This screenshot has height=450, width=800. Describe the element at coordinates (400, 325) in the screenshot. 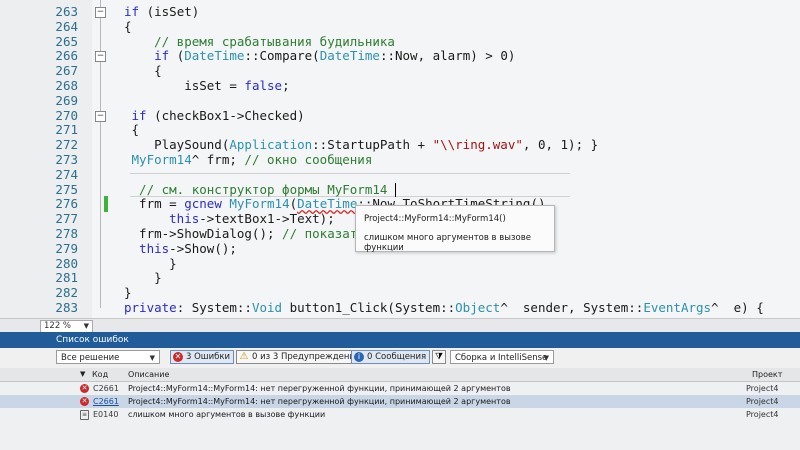

I see `editor-status-bar: 122 % ▼` at that location.